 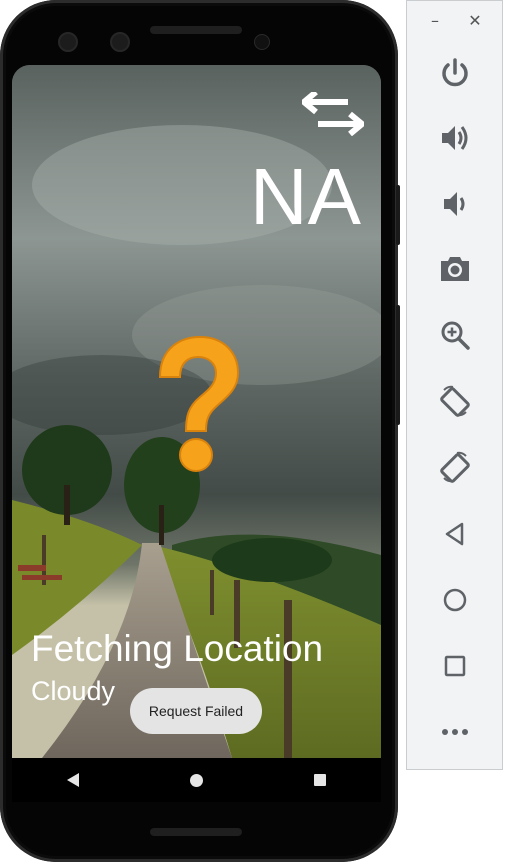 I want to click on more-button, so click(x=455, y=732).